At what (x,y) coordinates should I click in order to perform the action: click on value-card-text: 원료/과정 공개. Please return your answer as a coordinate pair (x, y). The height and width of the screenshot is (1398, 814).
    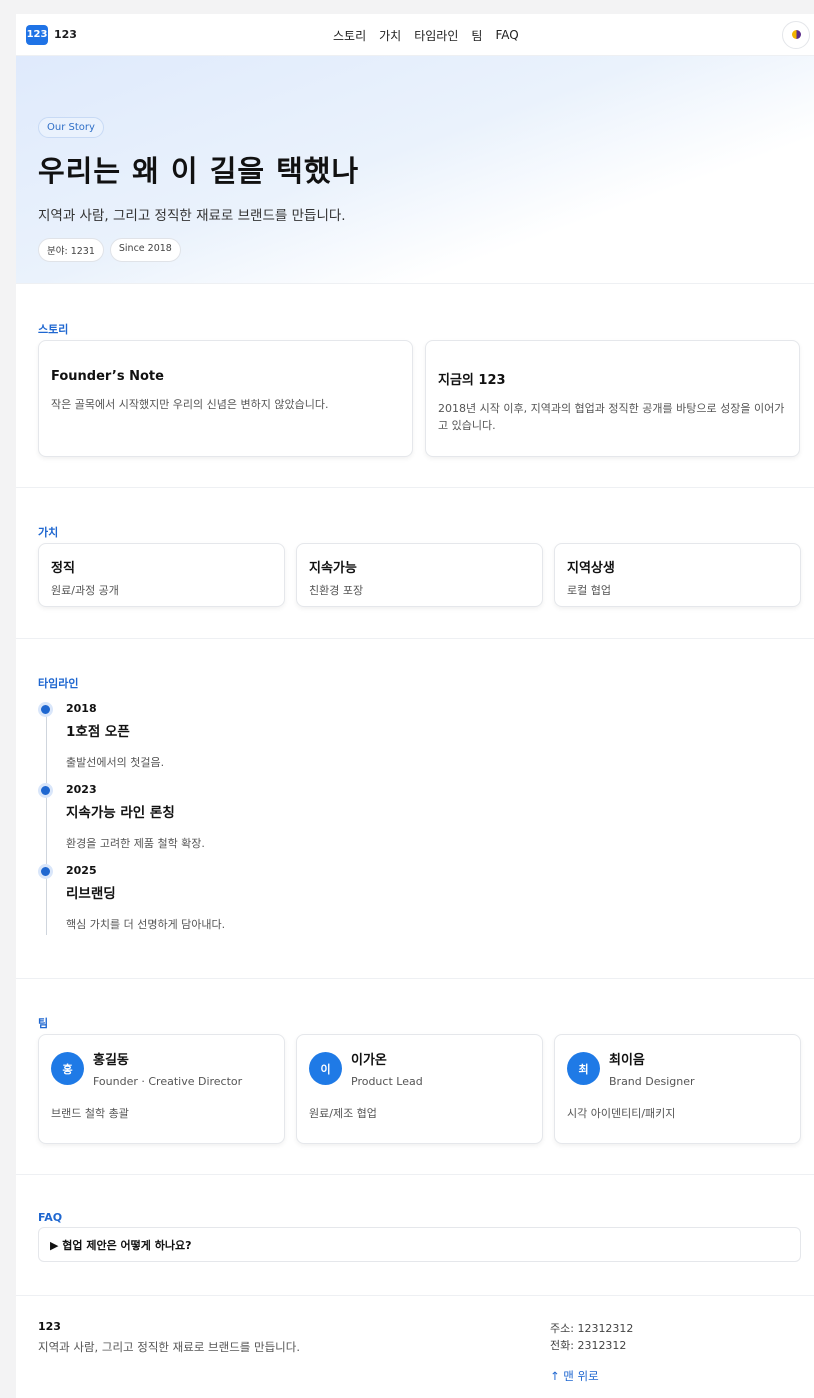
    Looking at the image, I should click on (85, 590).